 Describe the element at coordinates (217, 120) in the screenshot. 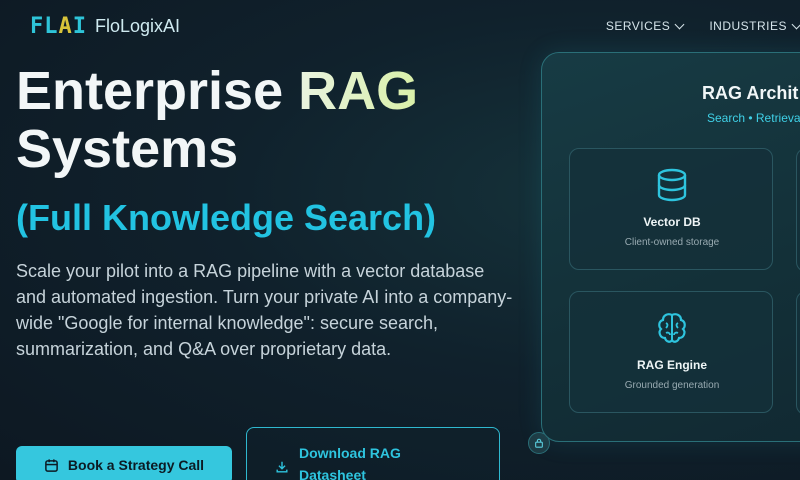

I see `hero-title: Enterprise RAG Systems` at that location.